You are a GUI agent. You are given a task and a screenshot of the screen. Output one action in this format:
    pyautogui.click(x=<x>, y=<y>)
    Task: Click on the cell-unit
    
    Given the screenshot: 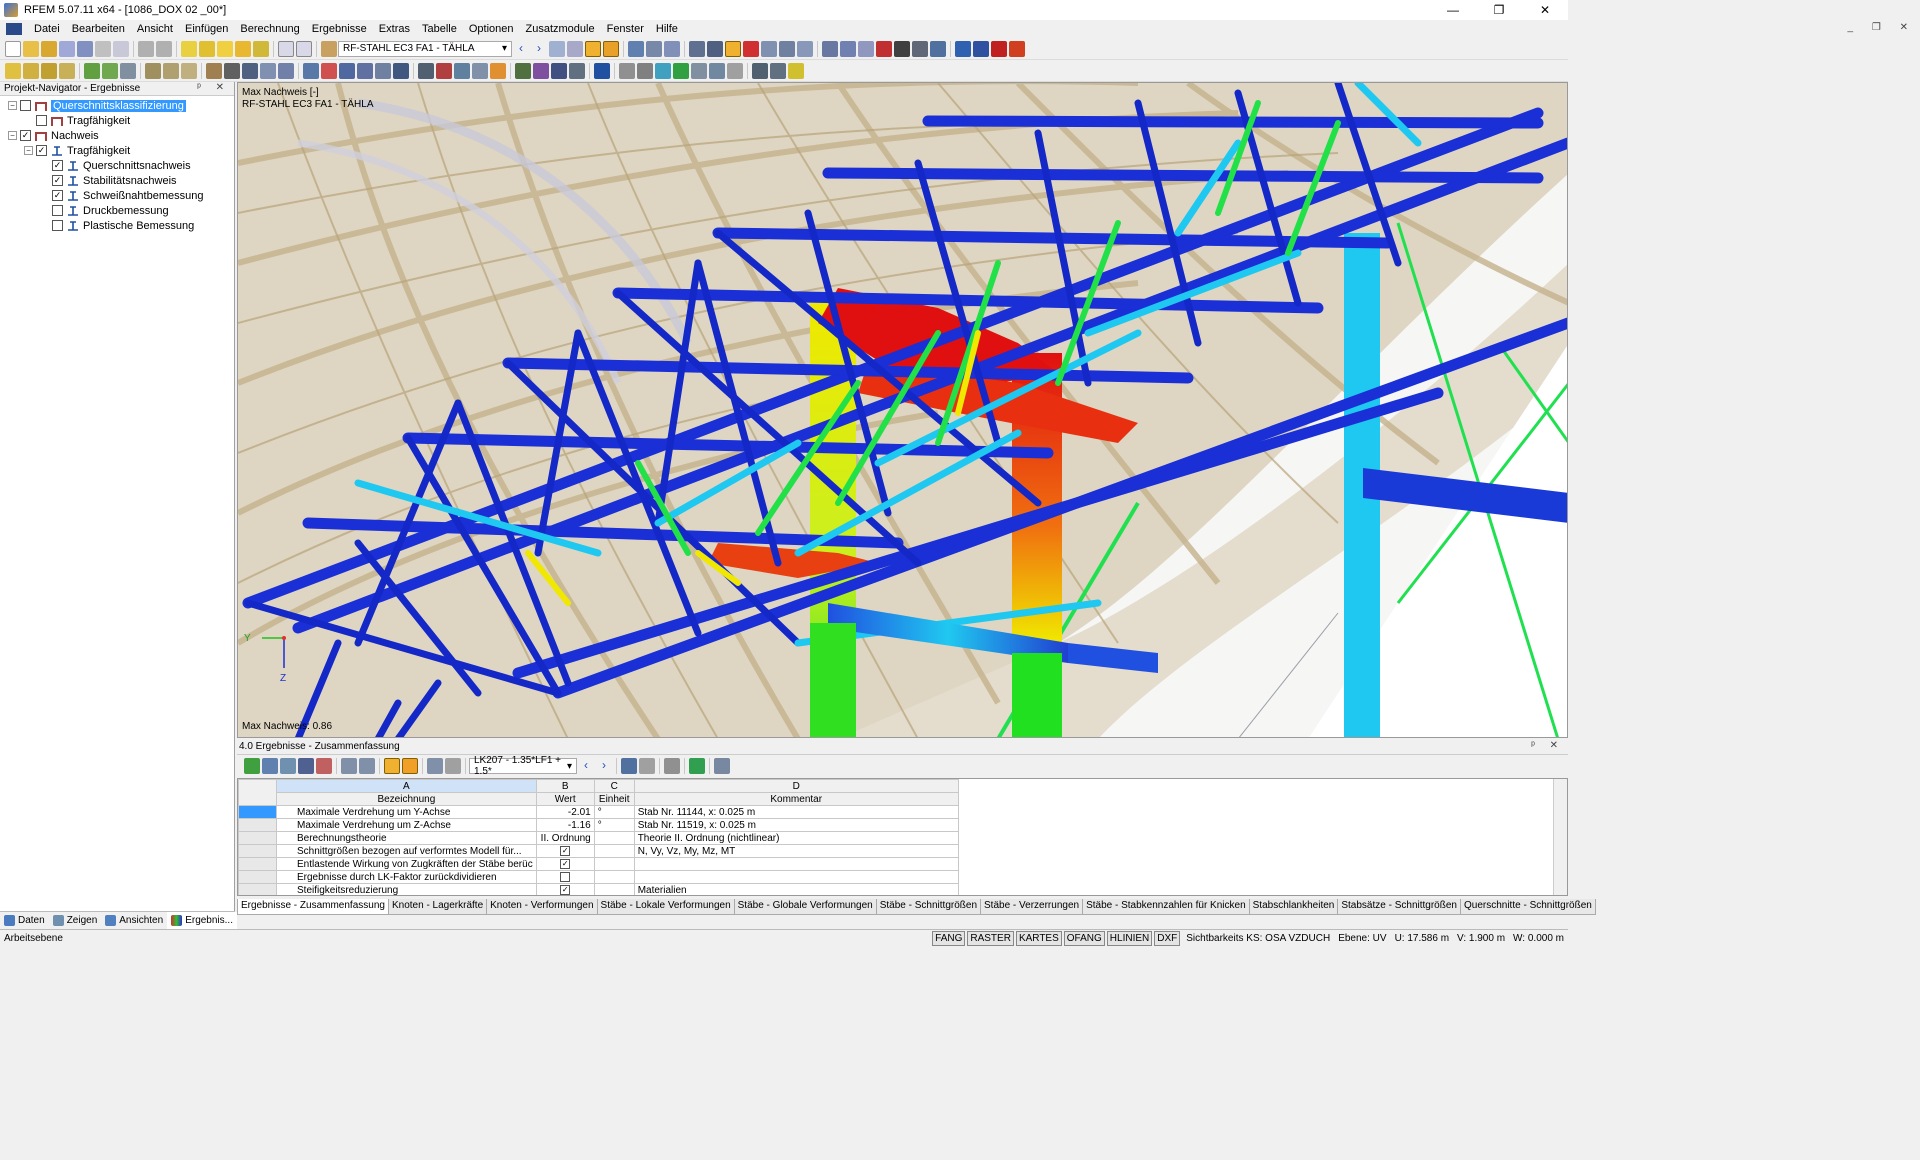 What is the action you would take?
    pyautogui.click(x=614, y=838)
    